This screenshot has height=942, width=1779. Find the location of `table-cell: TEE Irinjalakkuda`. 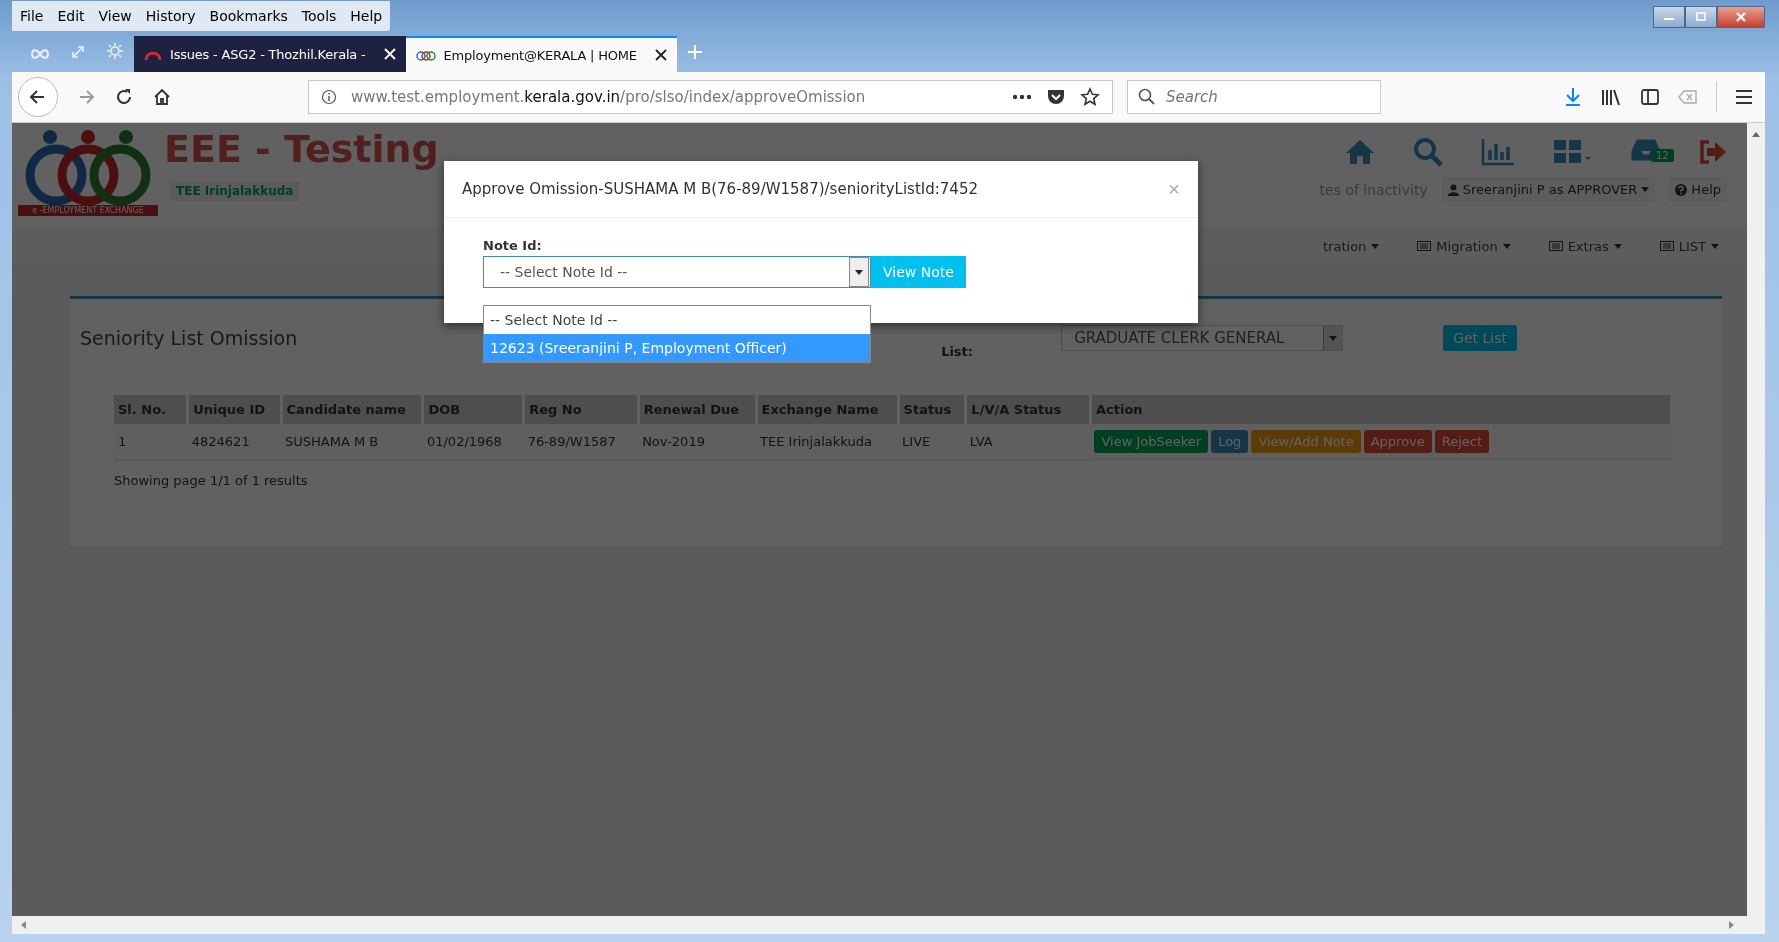

table-cell: TEE Irinjalakkuda is located at coordinates (827, 442).